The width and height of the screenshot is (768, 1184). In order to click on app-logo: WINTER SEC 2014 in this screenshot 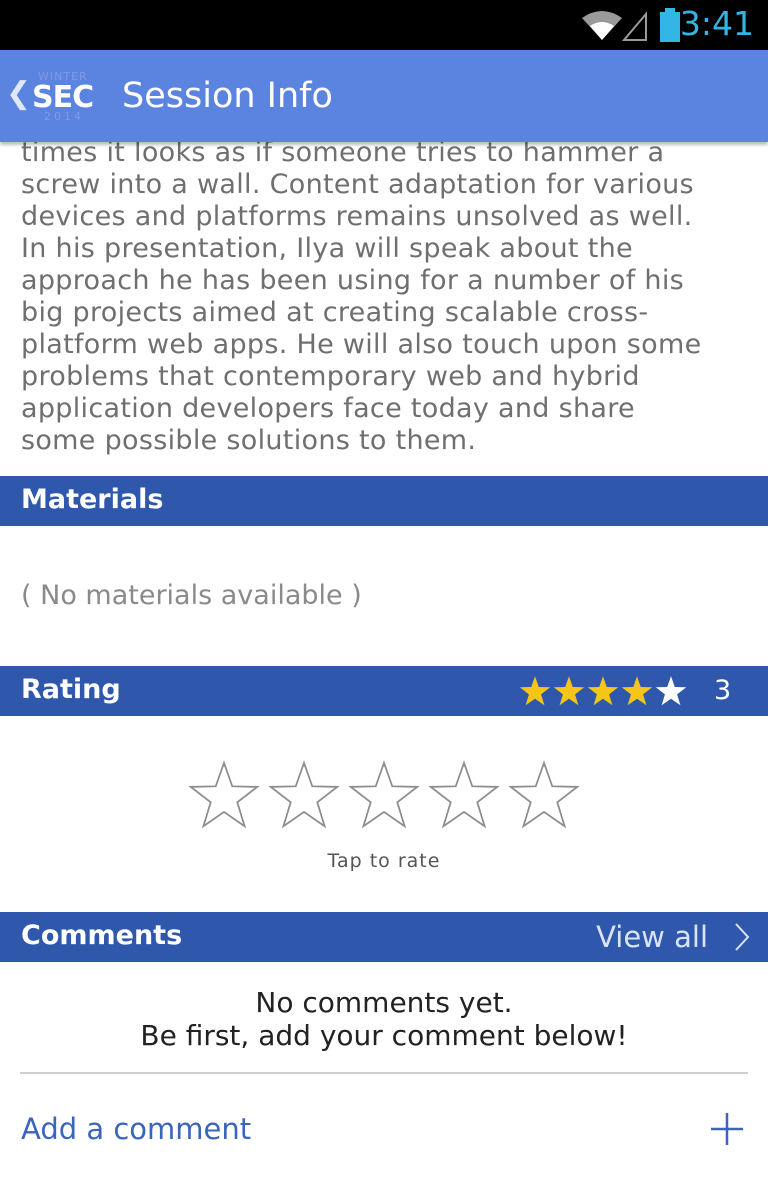, I will do `click(65, 97)`.